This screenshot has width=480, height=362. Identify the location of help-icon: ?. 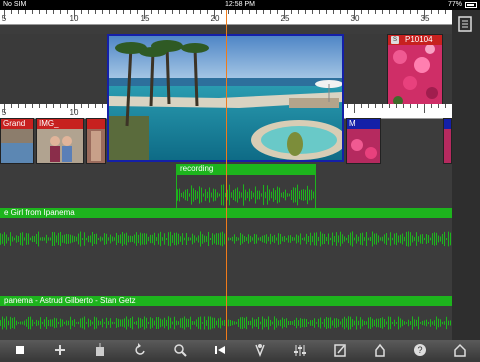
(420, 350).